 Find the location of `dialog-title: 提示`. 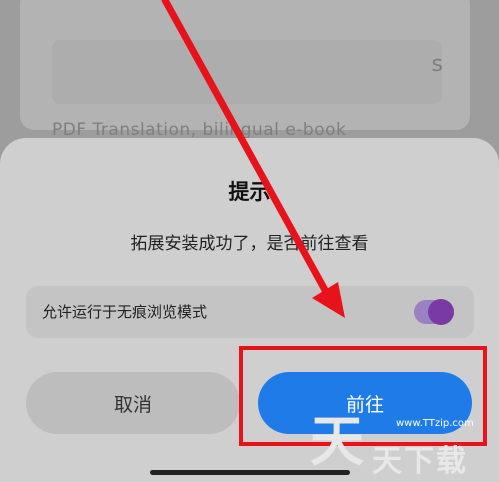

dialog-title: 提示 is located at coordinates (249, 192).